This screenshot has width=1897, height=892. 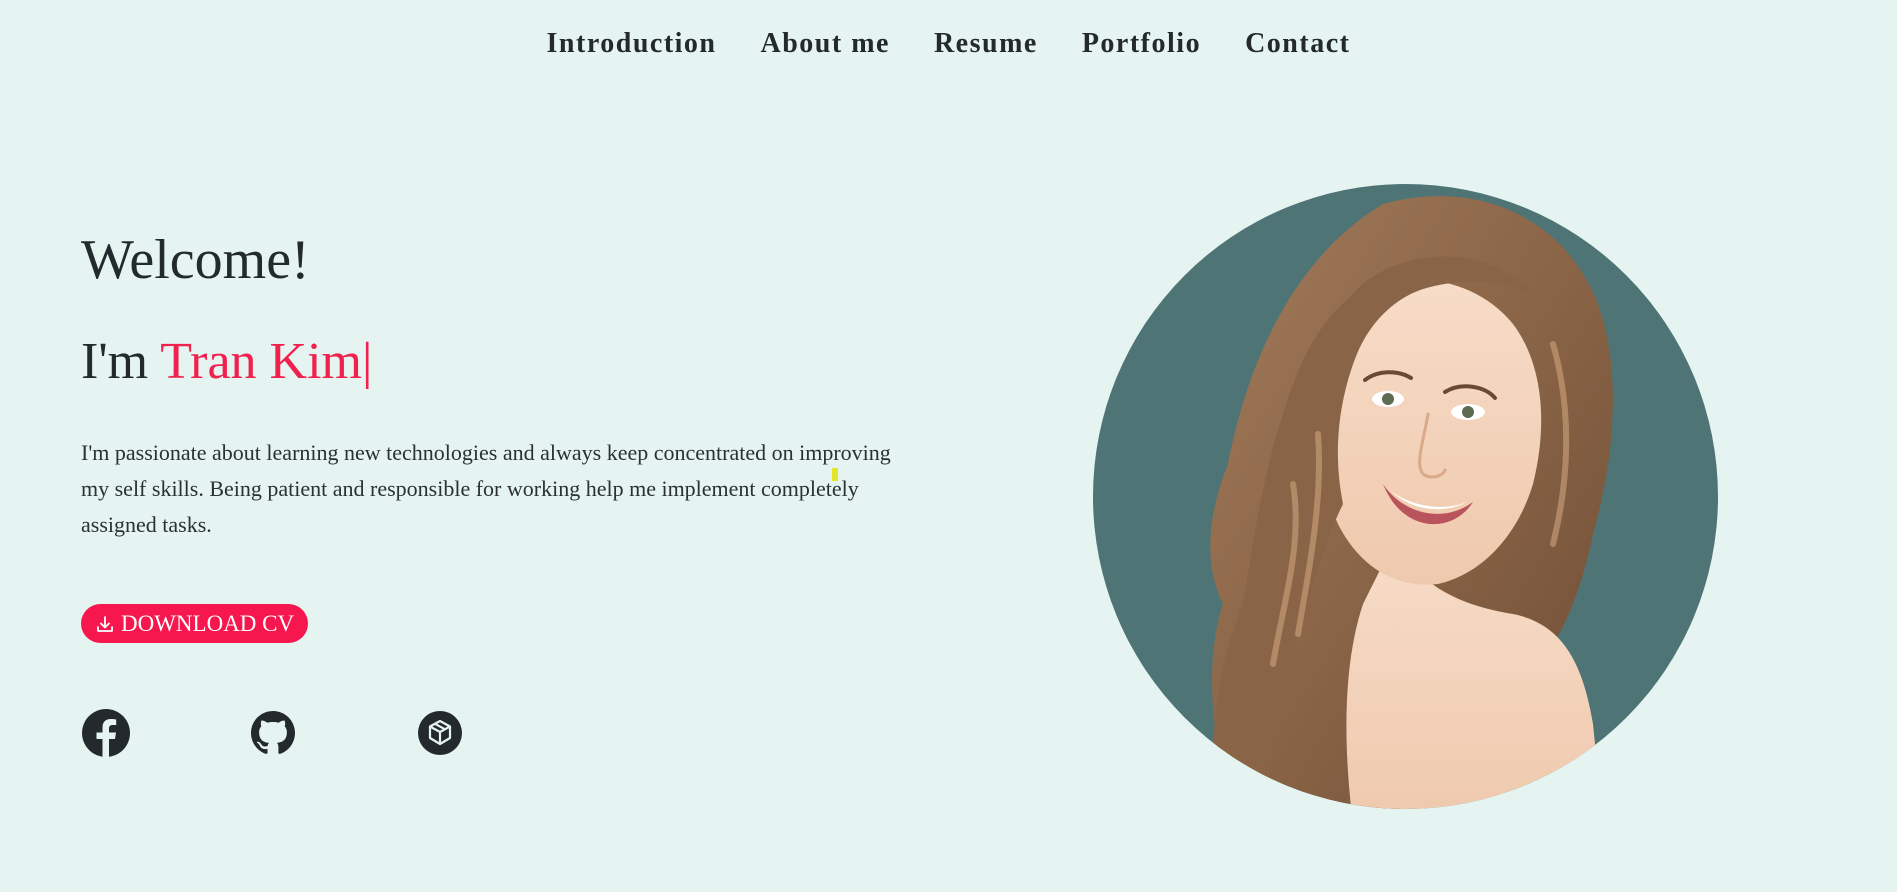 I want to click on typing-cursor: |, so click(x=367, y=361).